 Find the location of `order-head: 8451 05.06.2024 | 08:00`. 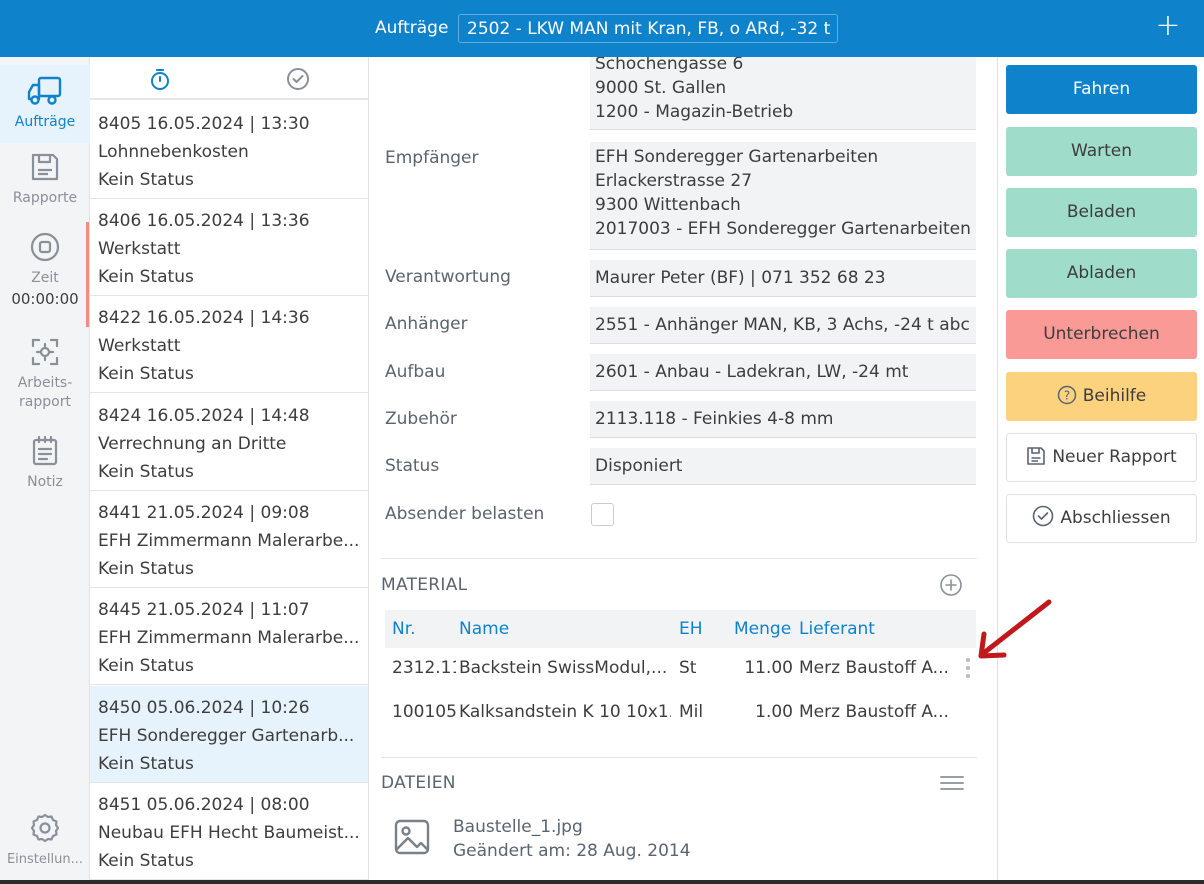

order-head: 8451 05.06.2024 | 08:00 is located at coordinates (204, 805).